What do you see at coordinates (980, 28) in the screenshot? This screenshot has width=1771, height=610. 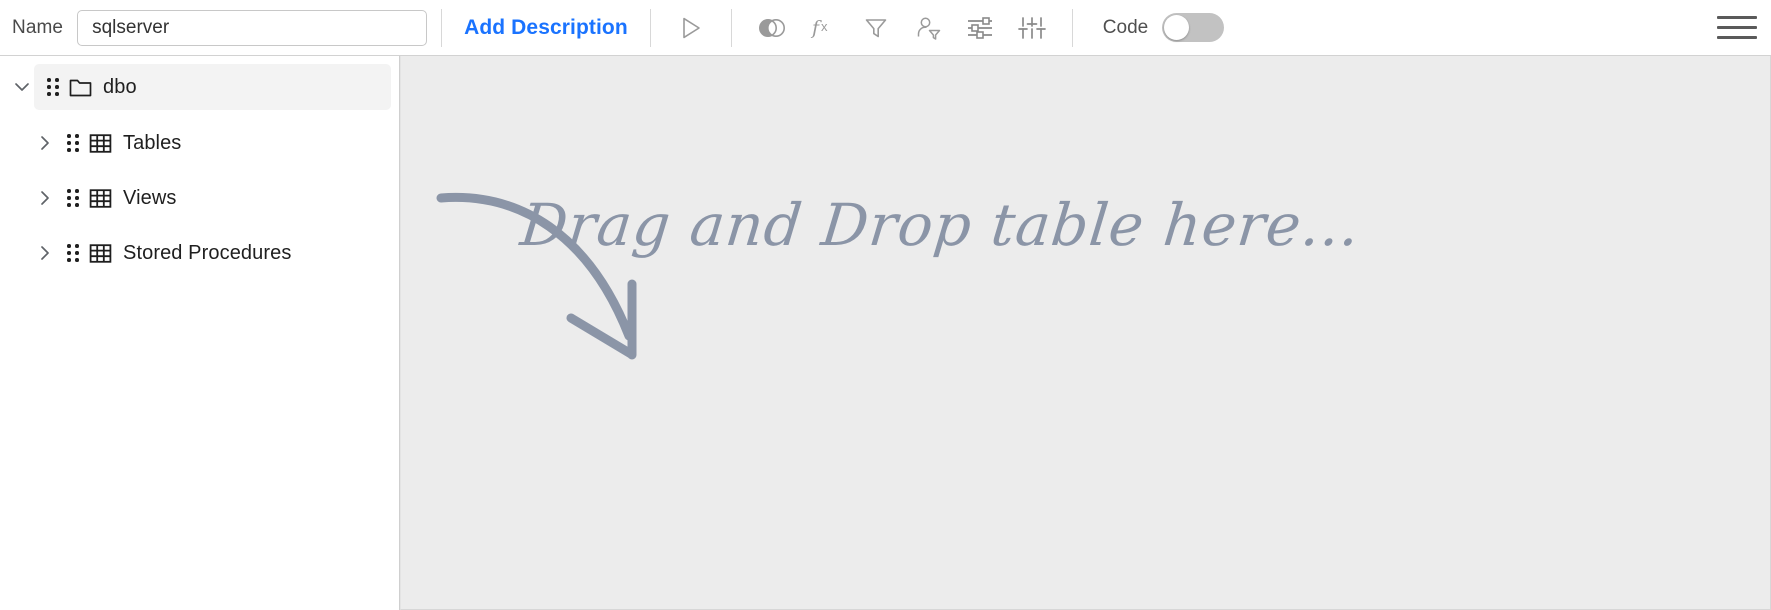 I see `sliders-horizontal-icon` at bounding box center [980, 28].